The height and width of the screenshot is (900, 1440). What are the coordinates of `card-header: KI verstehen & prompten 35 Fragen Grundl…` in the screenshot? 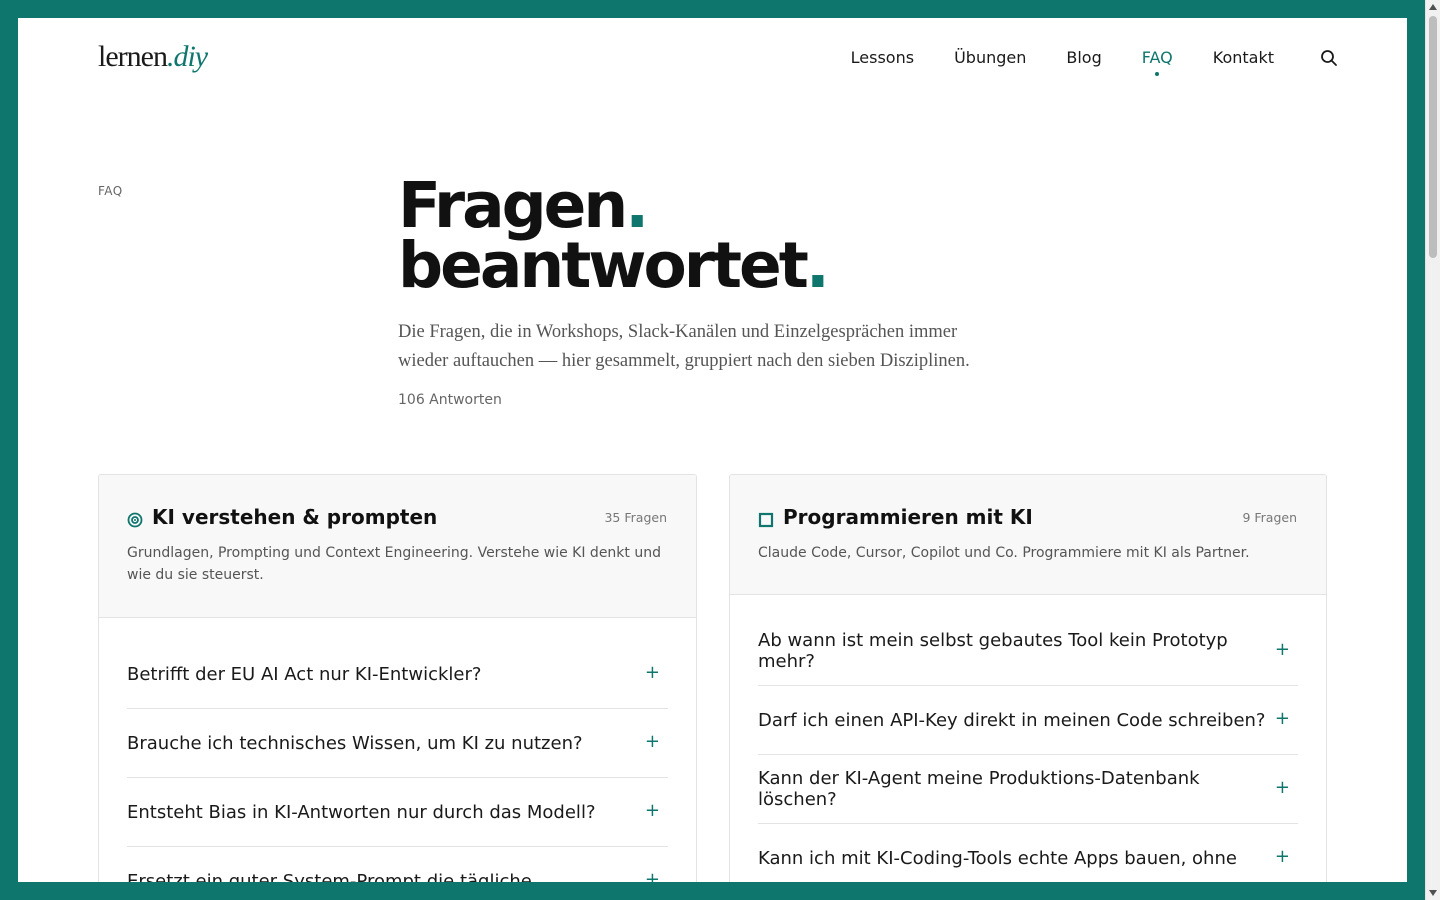 It's located at (397, 546).